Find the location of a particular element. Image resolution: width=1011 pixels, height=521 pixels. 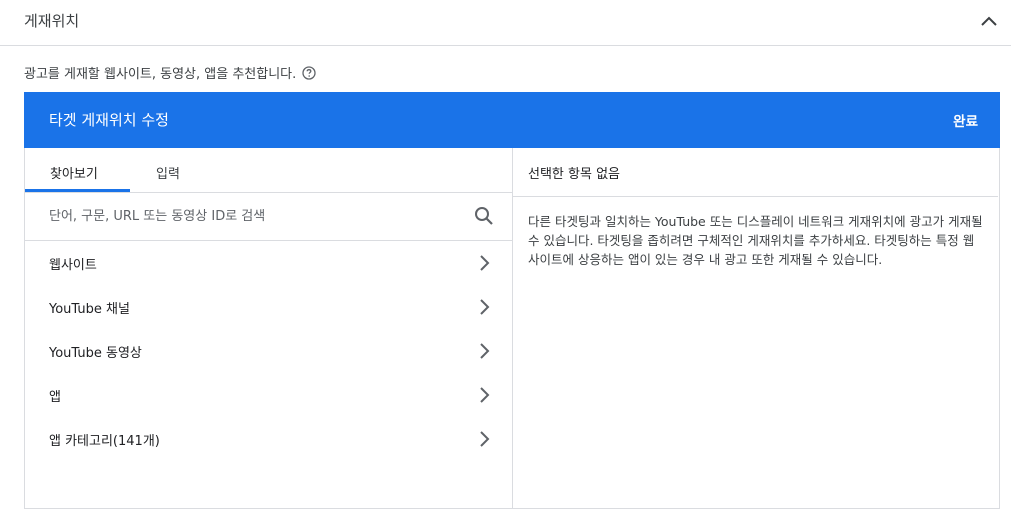

description-text: 광고를 게재할 웹사이트, 동영상, 앱을 추천합니다. is located at coordinates (160, 74).